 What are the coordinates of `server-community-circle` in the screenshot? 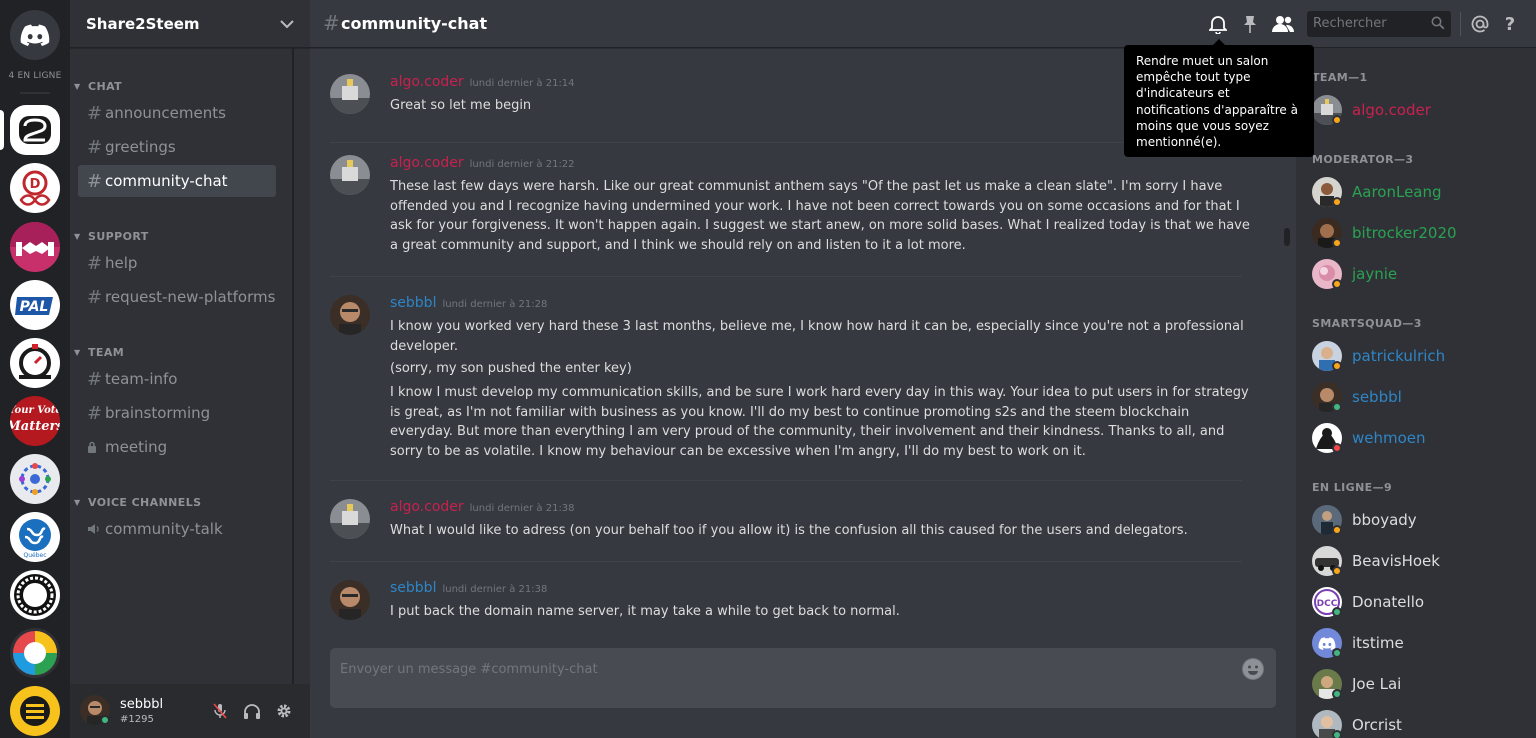 It's located at (35, 479).